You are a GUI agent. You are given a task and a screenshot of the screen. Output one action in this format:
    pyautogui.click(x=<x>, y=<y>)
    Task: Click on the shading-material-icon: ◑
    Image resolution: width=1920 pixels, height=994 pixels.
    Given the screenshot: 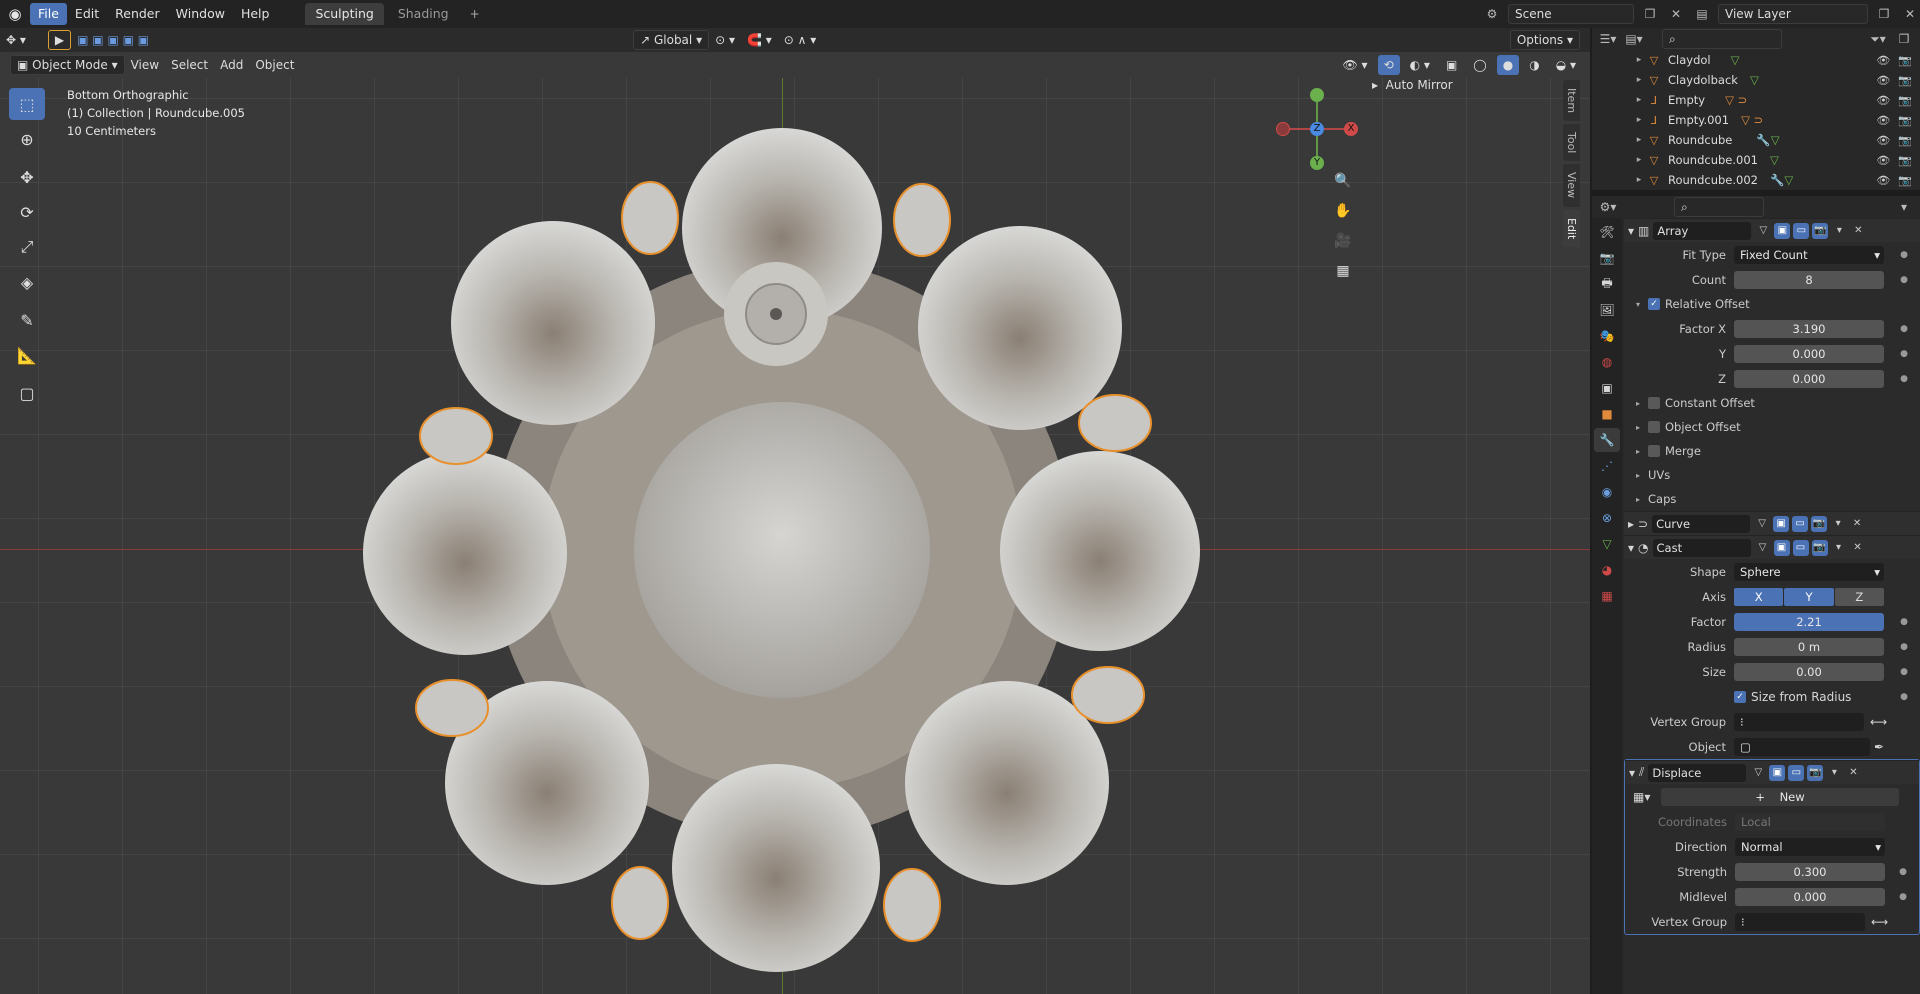 What is the action you would take?
    pyautogui.click(x=1534, y=65)
    